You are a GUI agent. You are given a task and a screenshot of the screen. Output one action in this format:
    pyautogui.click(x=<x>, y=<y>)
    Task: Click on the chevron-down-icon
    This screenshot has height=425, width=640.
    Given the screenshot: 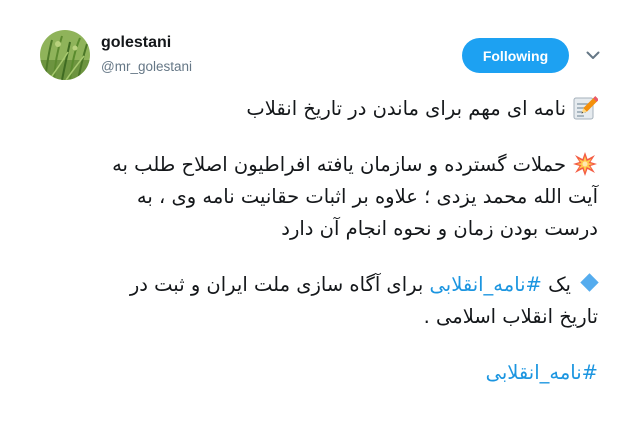 What is the action you would take?
    pyautogui.click(x=593, y=55)
    